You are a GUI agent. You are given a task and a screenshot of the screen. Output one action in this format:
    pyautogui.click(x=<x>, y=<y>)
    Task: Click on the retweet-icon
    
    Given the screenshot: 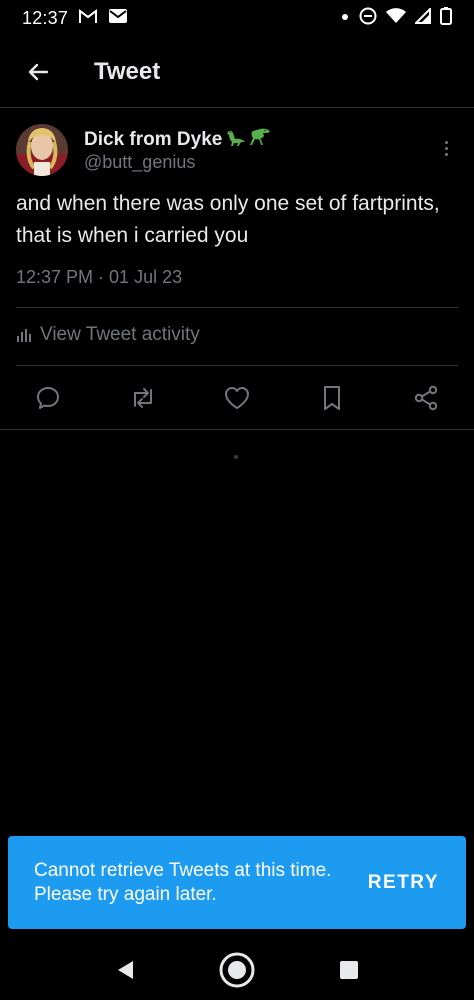 What is the action you would take?
    pyautogui.click(x=143, y=398)
    